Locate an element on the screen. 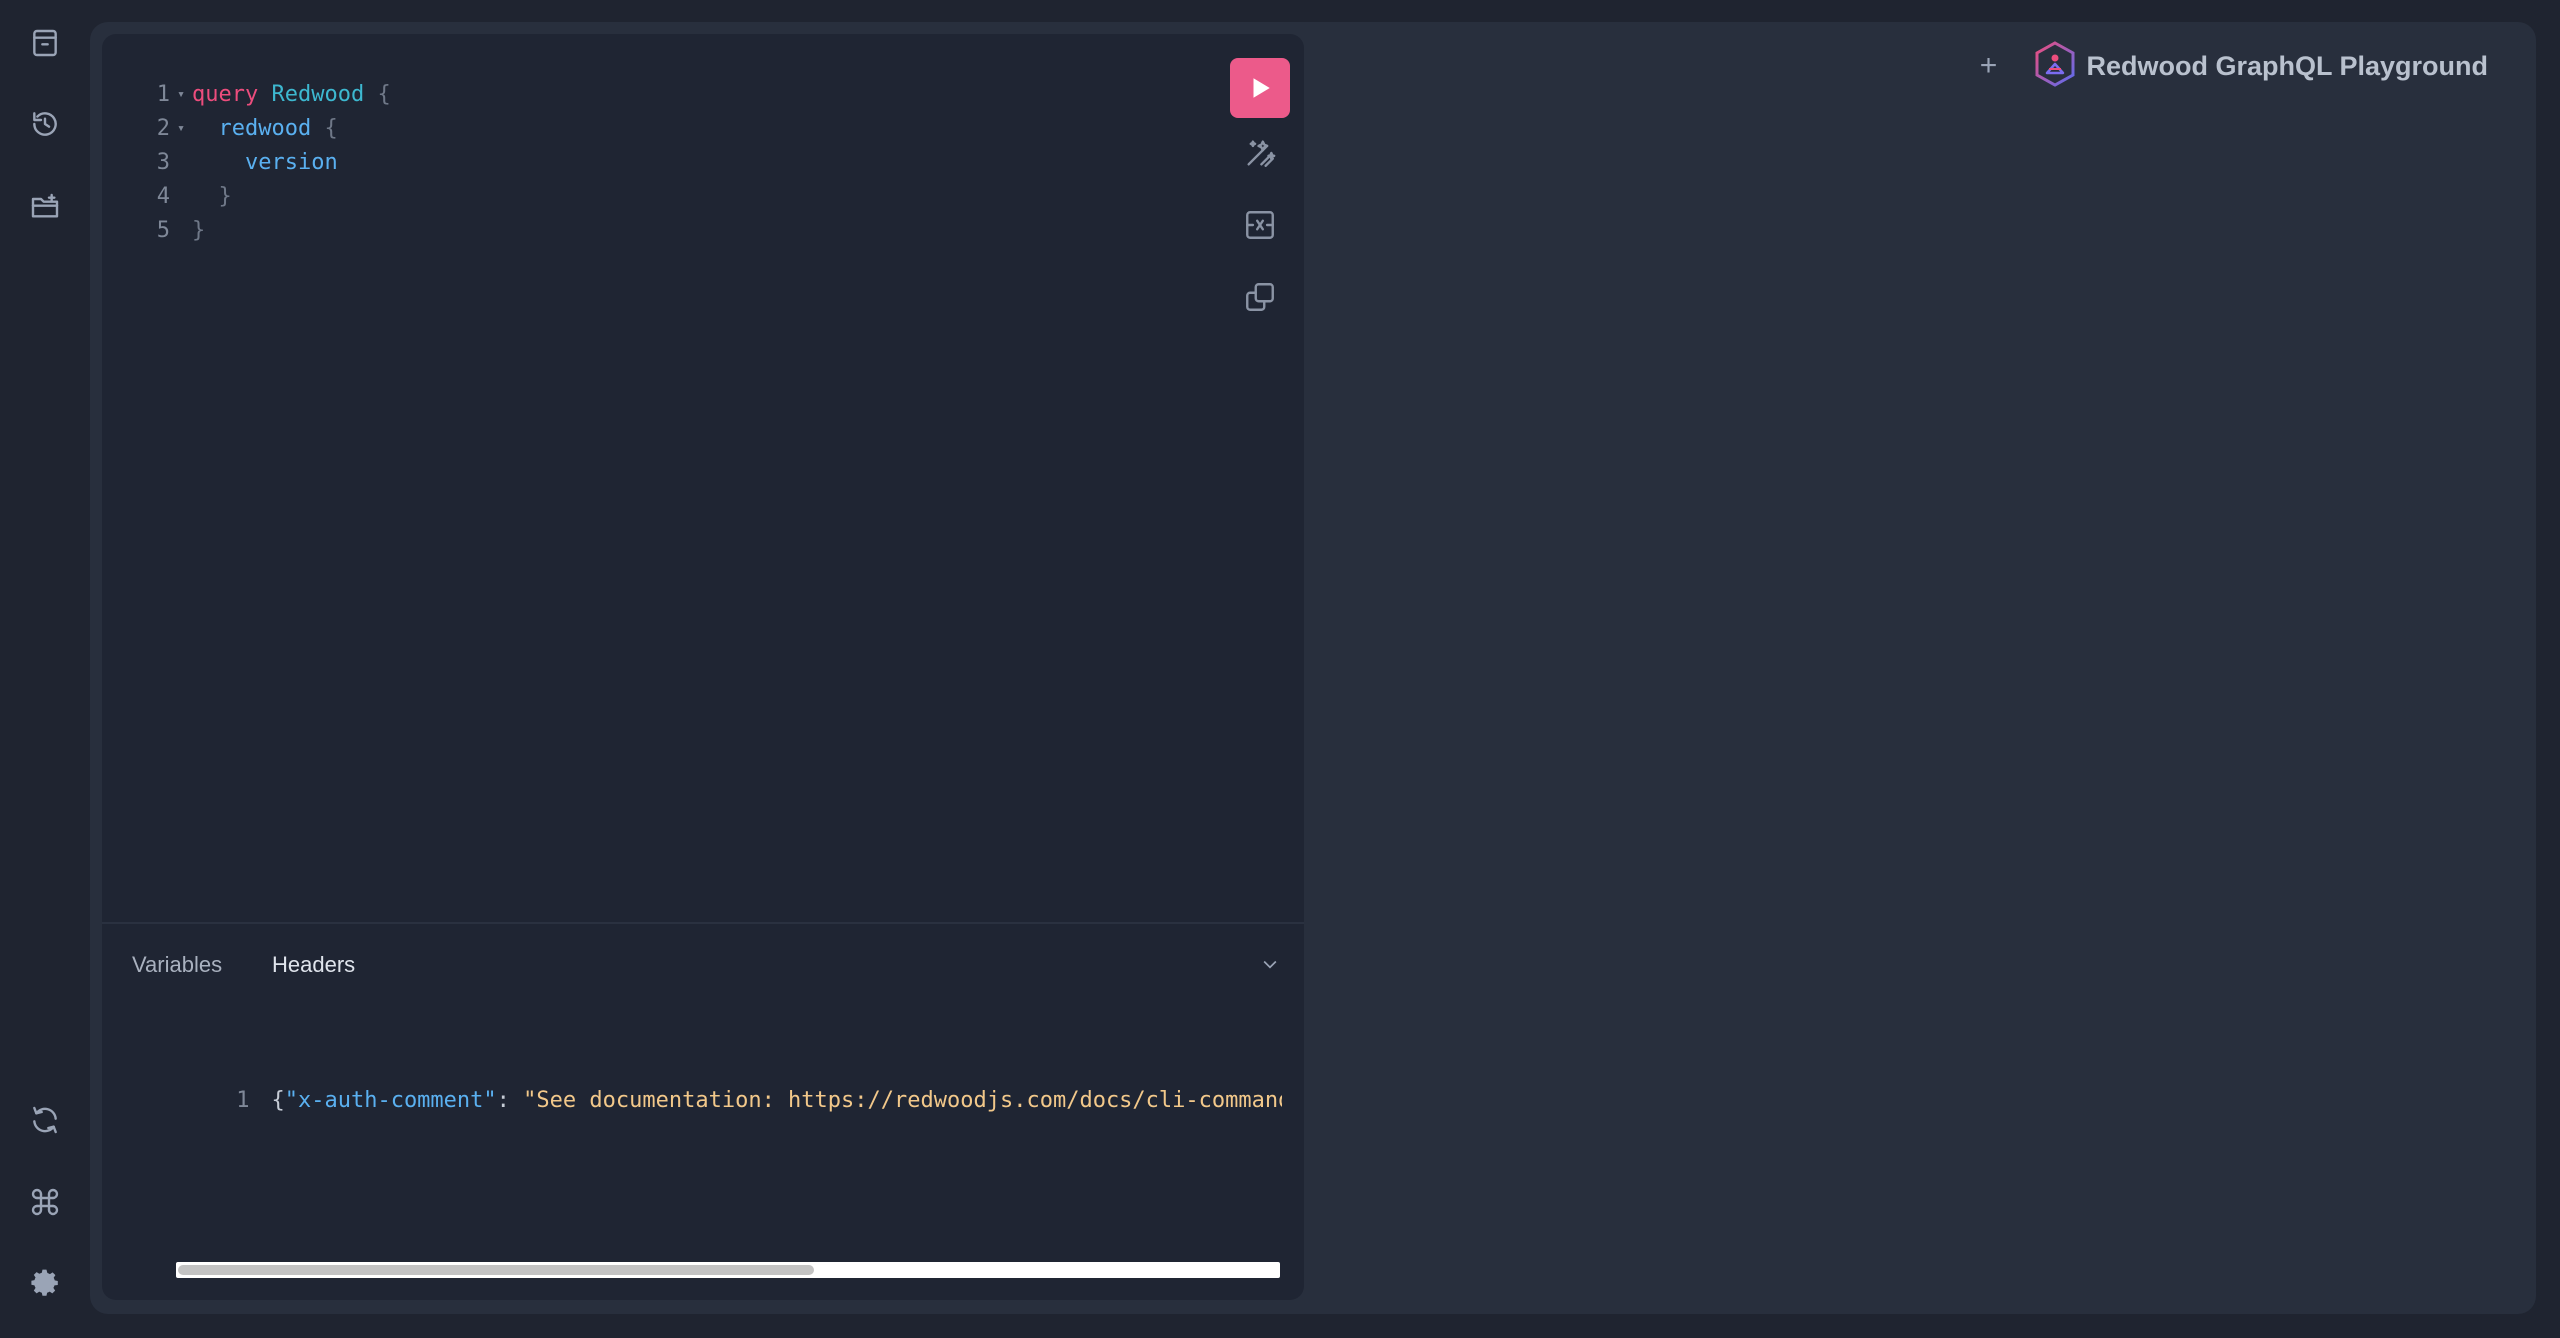 This screenshot has height=1338, width=2560. colon-token: : is located at coordinates (510, 1100).